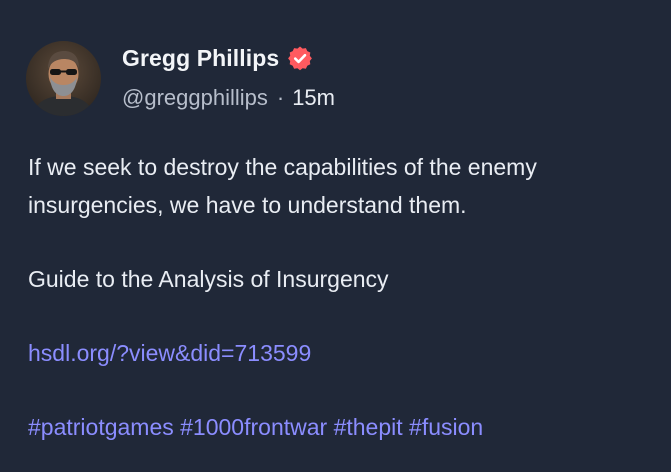 Image resolution: width=671 pixels, height=472 pixels. Describe the element at coordinates (169, 353) in the screenshot. I see `post-link: hsdl.org/?view&did=713599` at that location.